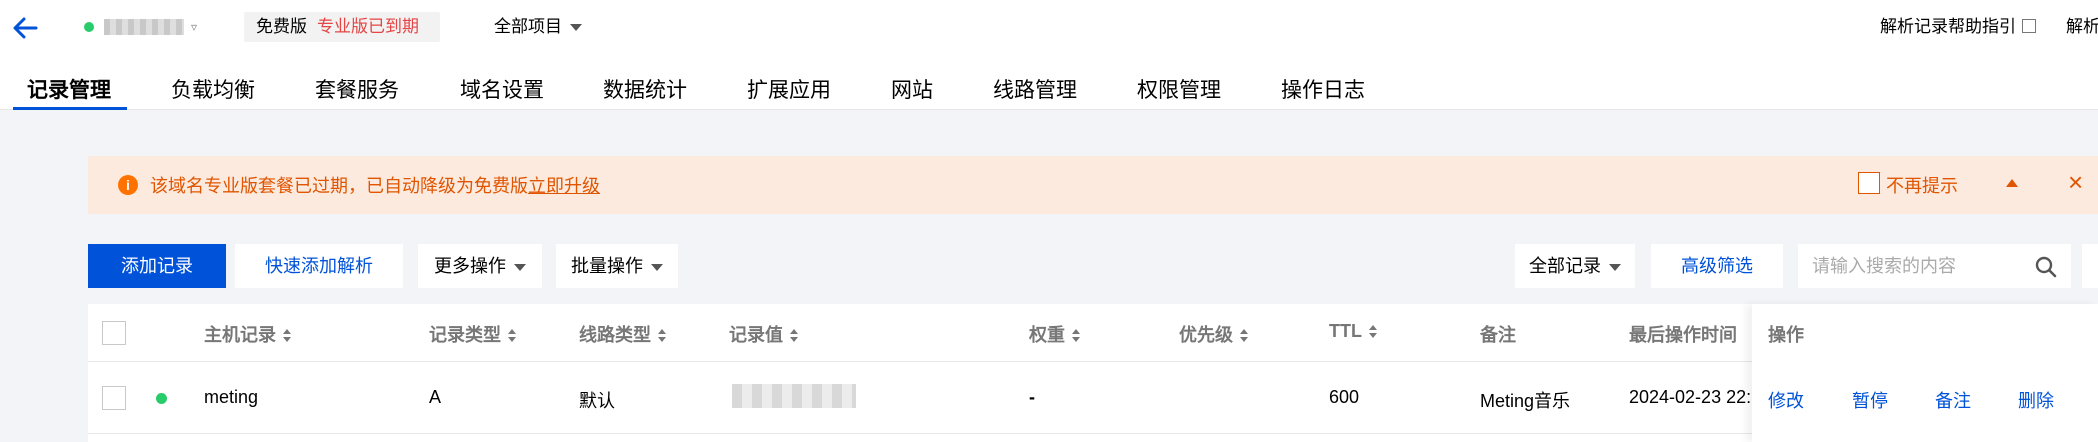 The height and width of the screenshot is (442, 2098). What do you see at coordinates (213, 89) in the screenshot?
I see `tab-load-balancing: 负载均衡` at bounding box center [213, 89].